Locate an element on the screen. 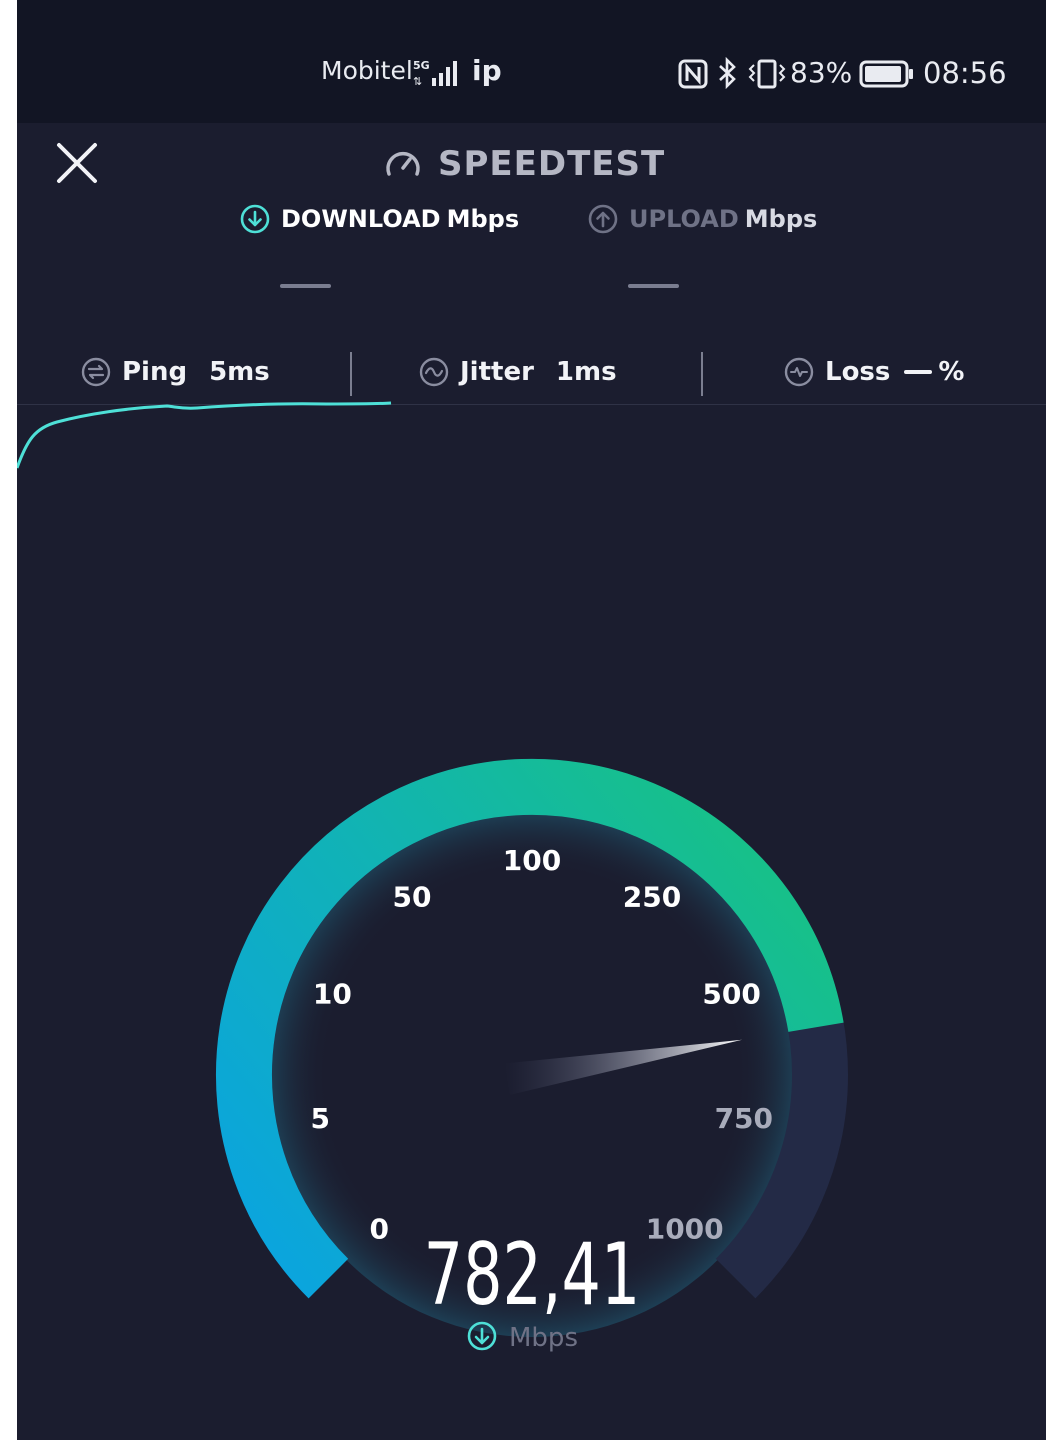  gauge-tick-label: 50 is located at coordinates (412, 896).